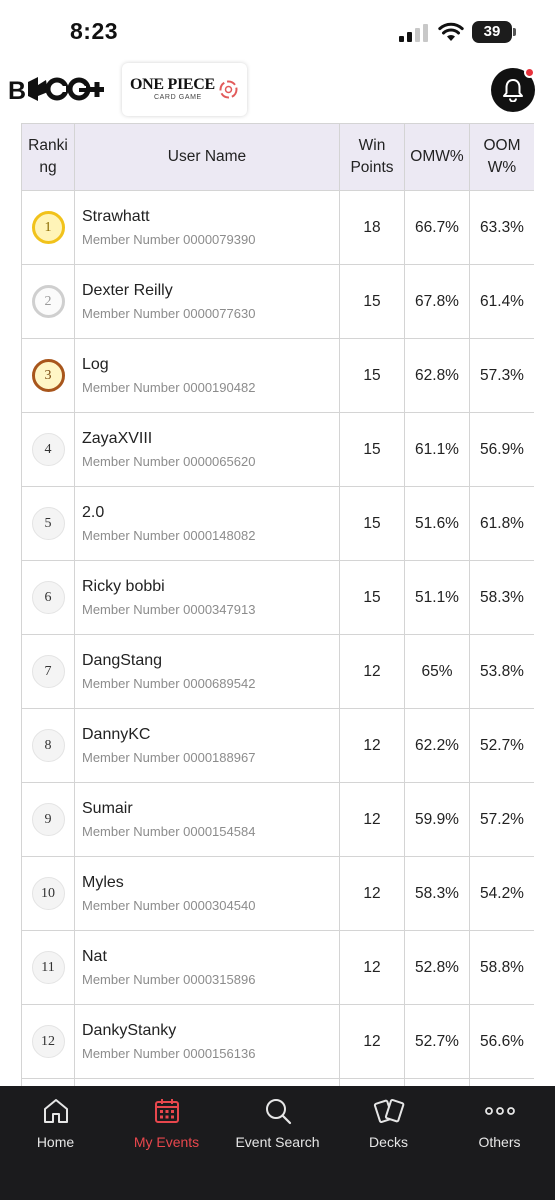 This screenshot has width=555, height=1200. I want to click on omw-percent: 52.7%, so click(437, 1041).